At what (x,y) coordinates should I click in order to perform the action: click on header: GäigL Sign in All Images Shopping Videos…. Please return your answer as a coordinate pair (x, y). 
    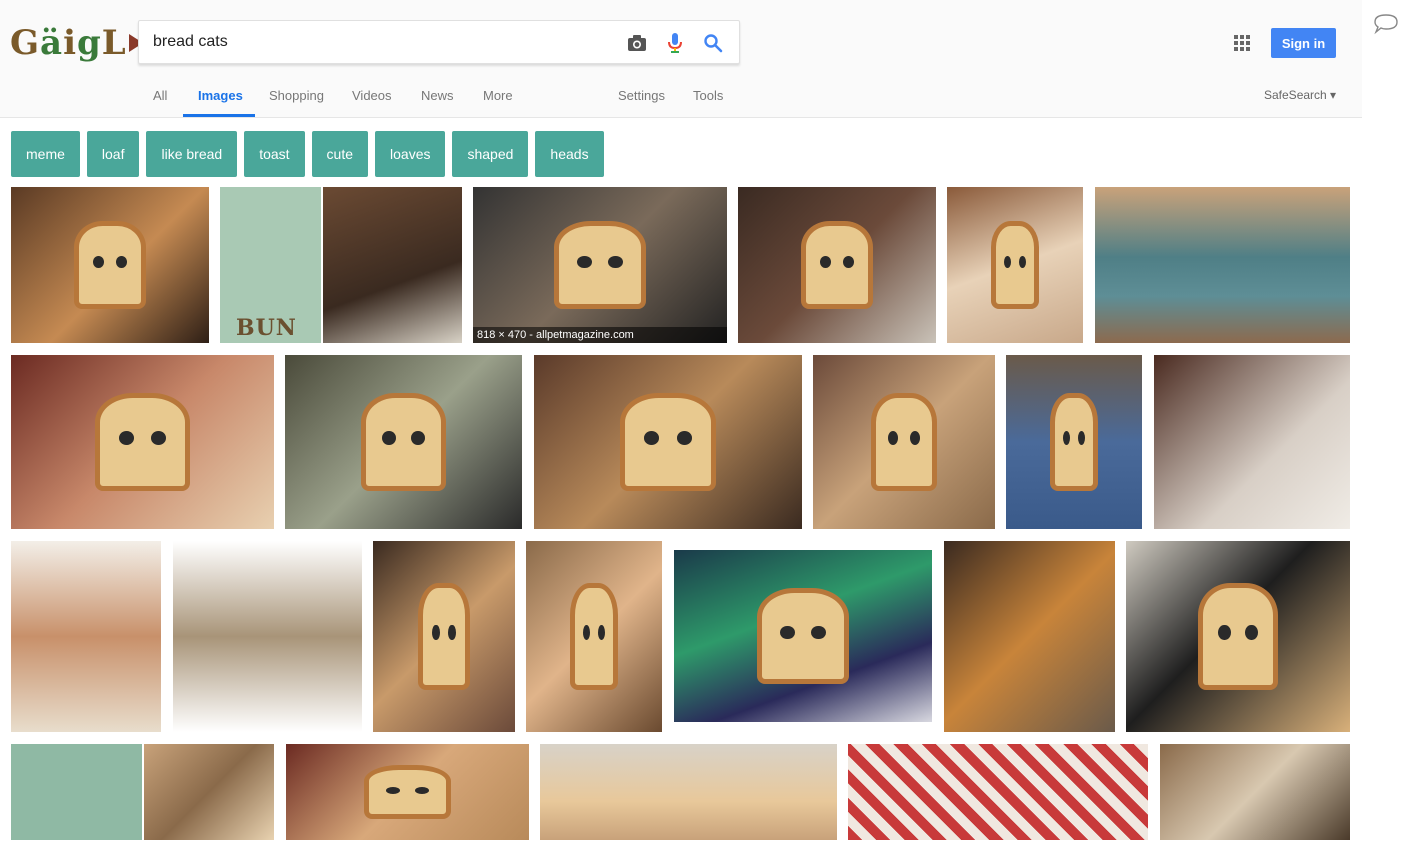
    Looking at the image, I should click on (681, 59).